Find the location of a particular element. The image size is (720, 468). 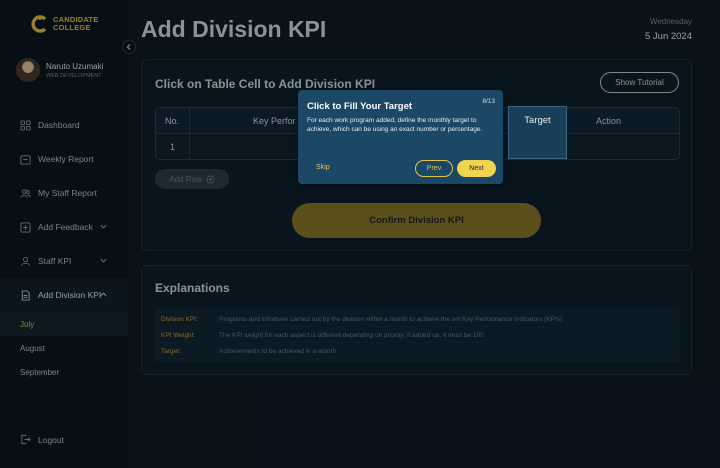

brand-logo: CANDIDATE COLLEGE is located at coordinates (64, 24).